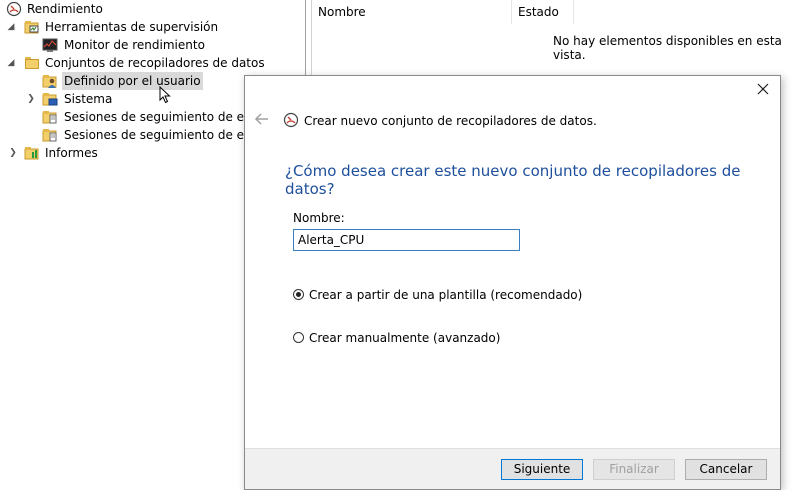  What do you see at coordinates (319, 218) in the screenshot?
I see `name-label: Nombre:` at bounding box center [319, 218].